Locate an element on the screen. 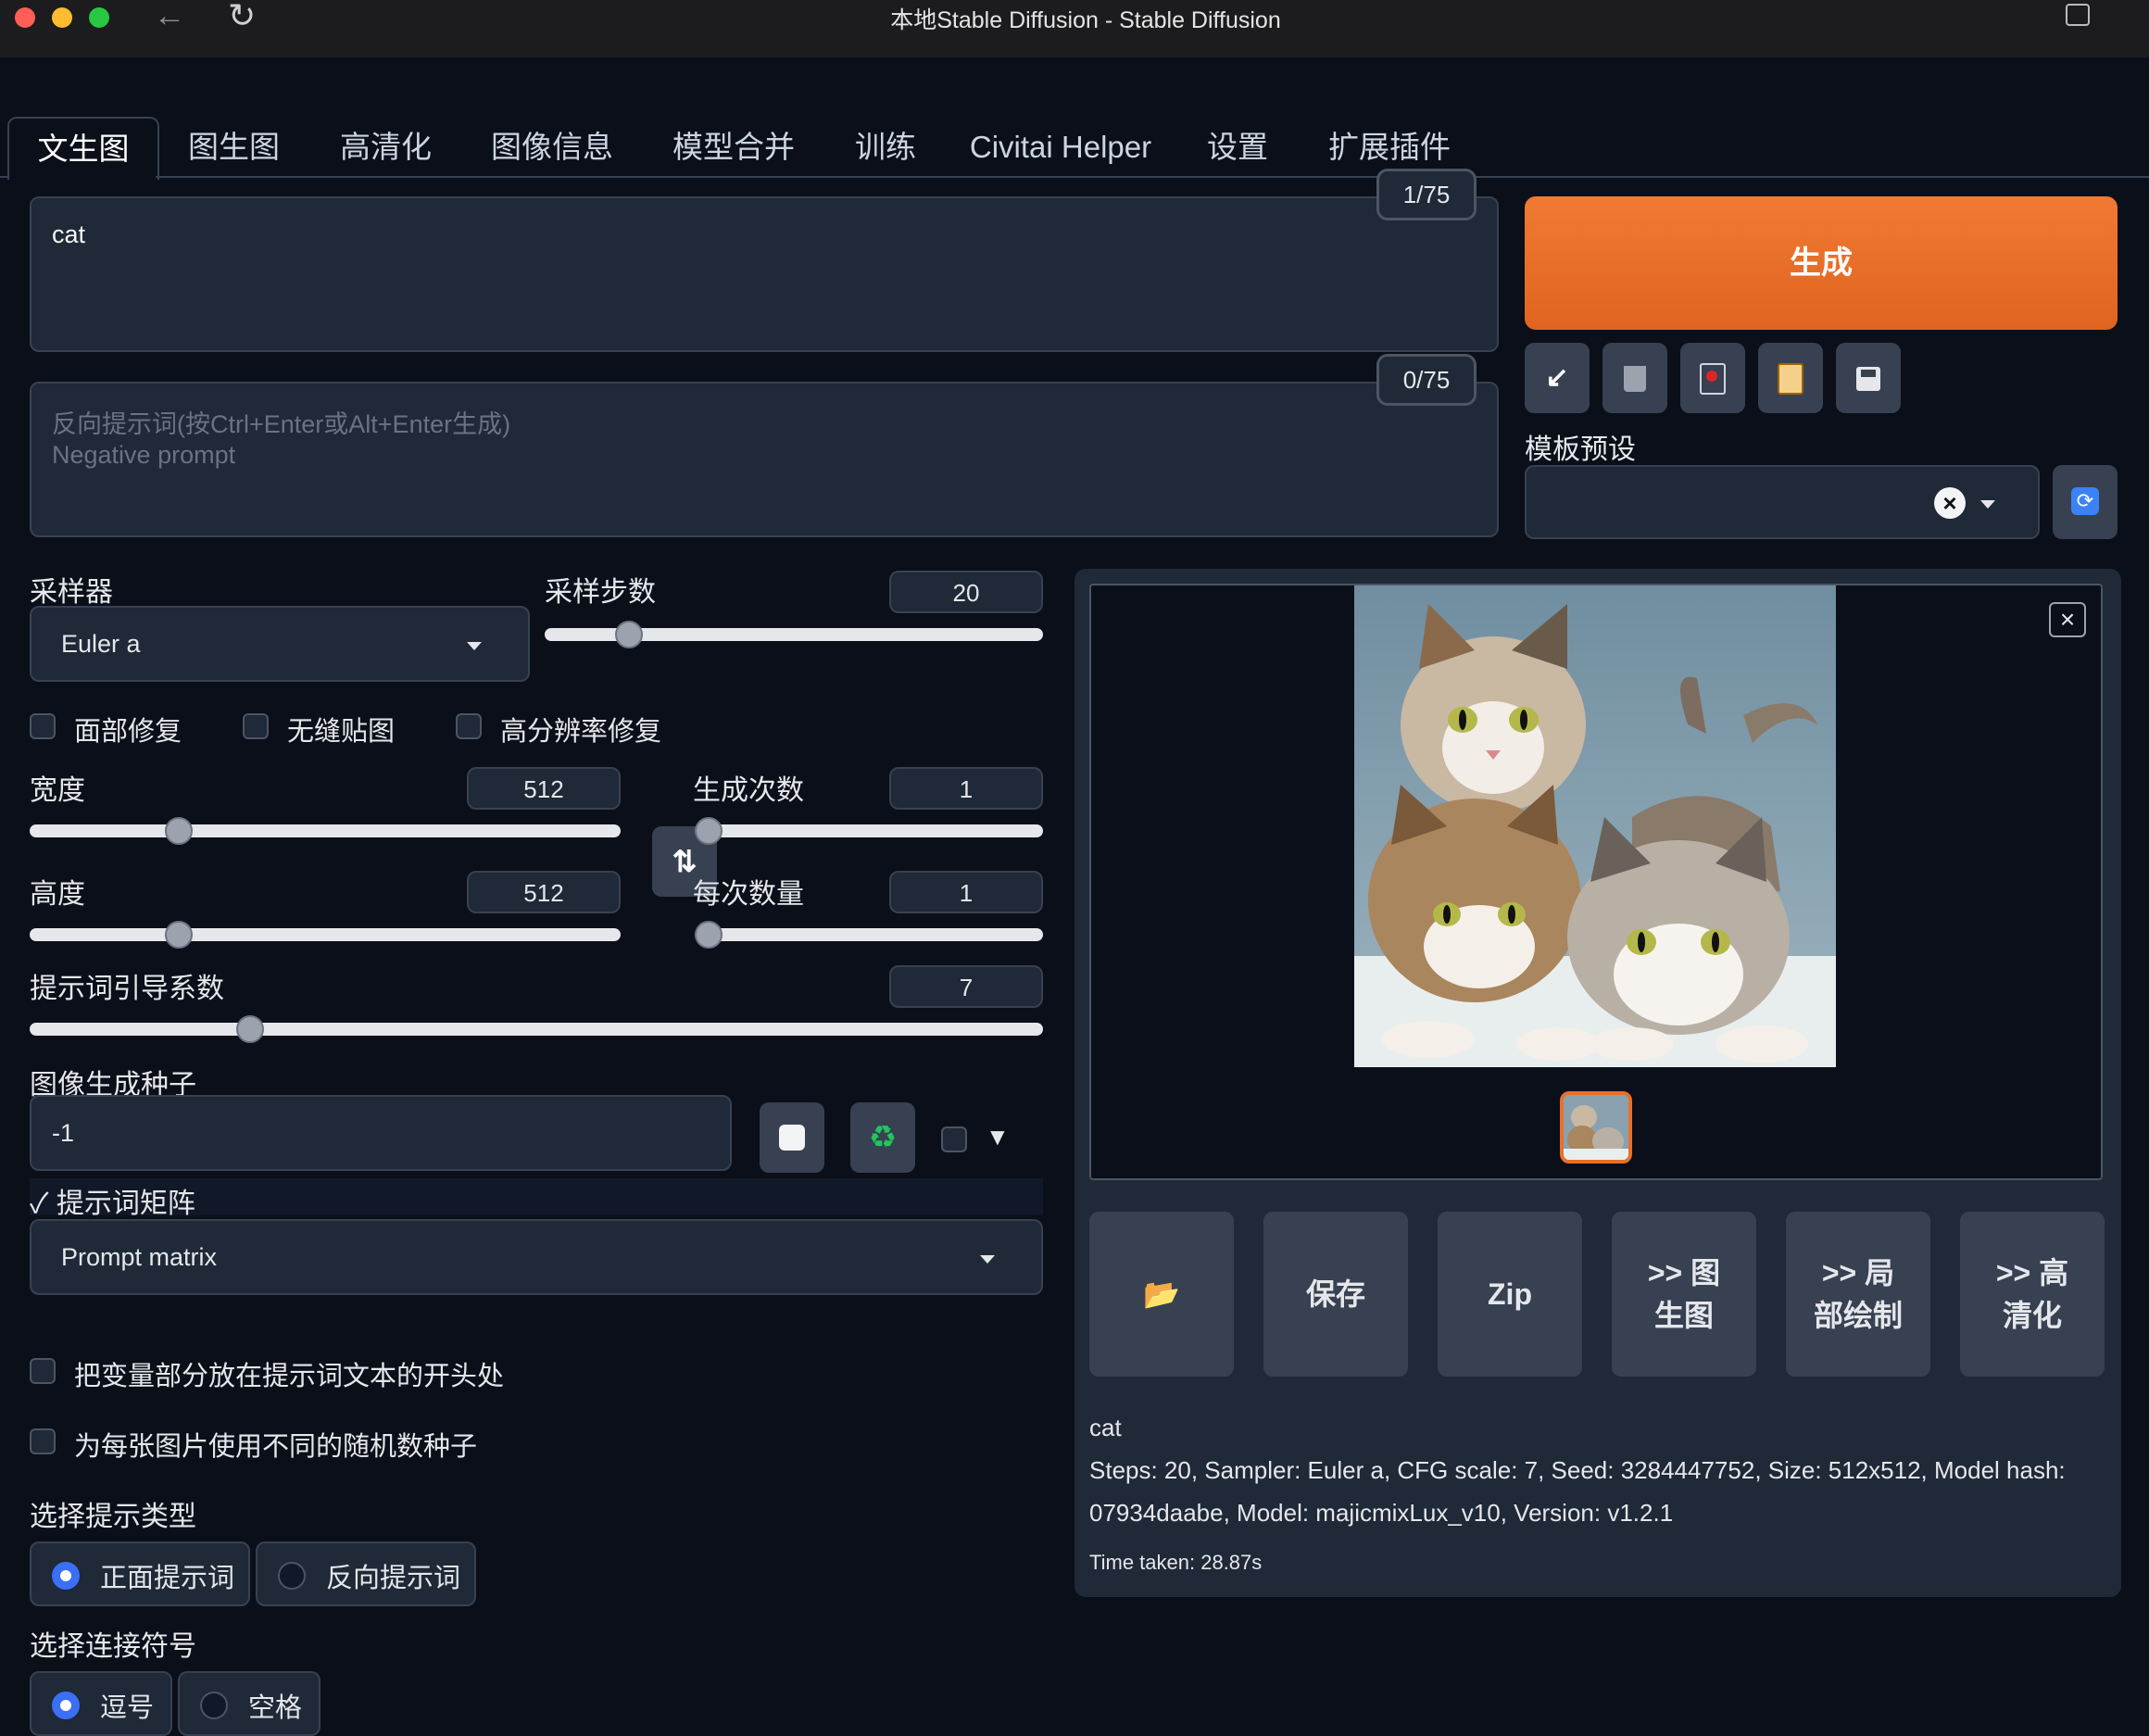 This screenshot has width=2149, height=1736. negative-prompt-placeholder-1: 反向提示词(按Ctrl+Enter或Alt+Enter生成) is located at coordinates (281, 424).